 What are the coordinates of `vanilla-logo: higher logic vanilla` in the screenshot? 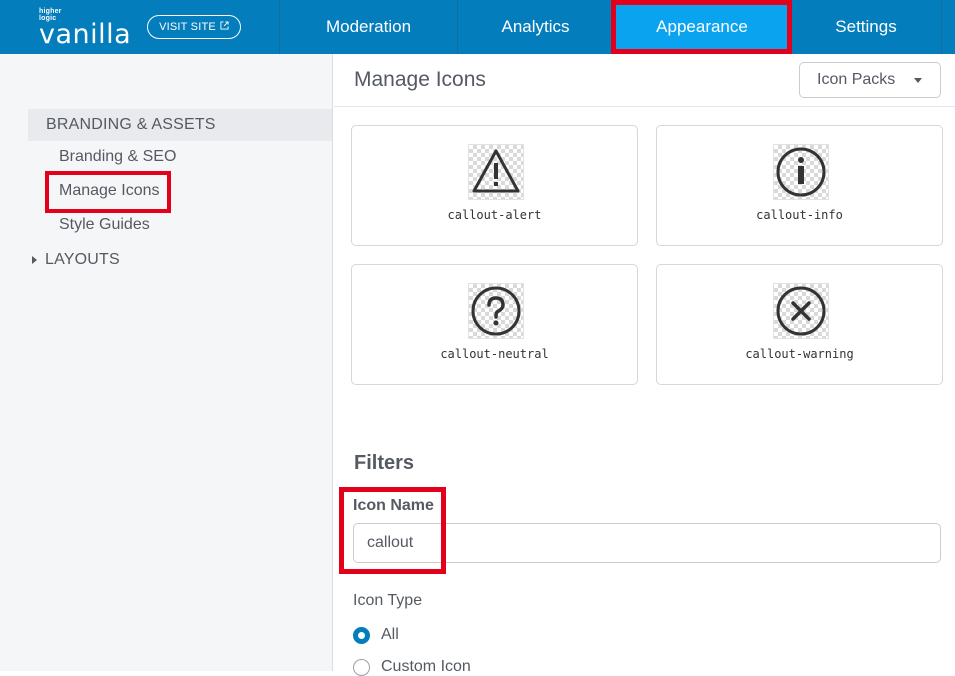 It's located at (85, 29).